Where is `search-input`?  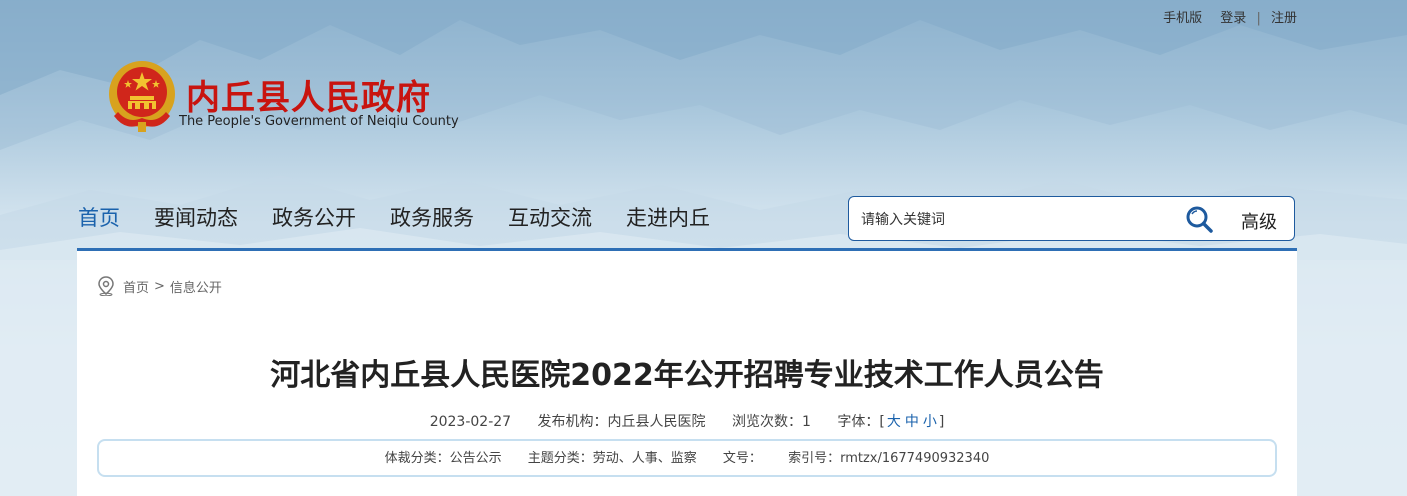
search-input is located at coordinates (1016, 220).